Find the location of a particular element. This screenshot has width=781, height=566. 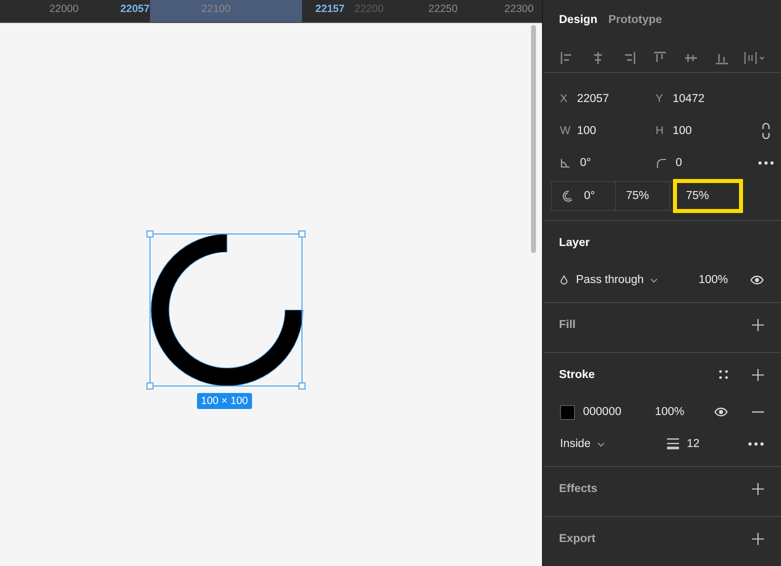

ruler-label: 22300 is located at coordinates (519, 9).